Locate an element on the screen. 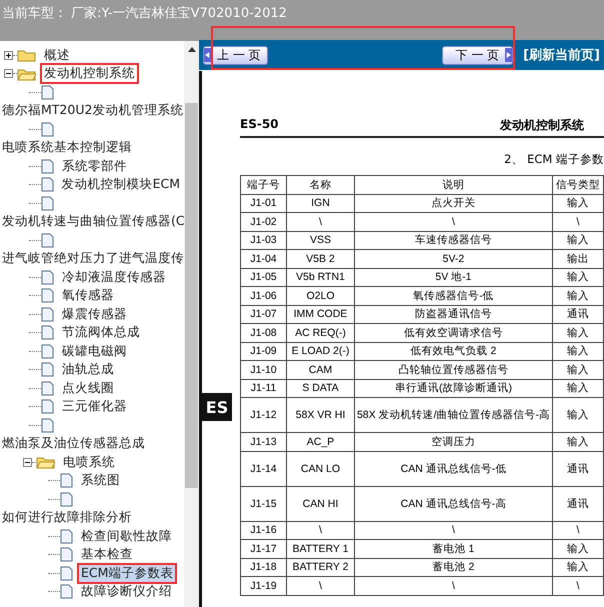 The height and width of the screenshot is (607, 604). table-cell: CAM is located at coordinates (320, 369).